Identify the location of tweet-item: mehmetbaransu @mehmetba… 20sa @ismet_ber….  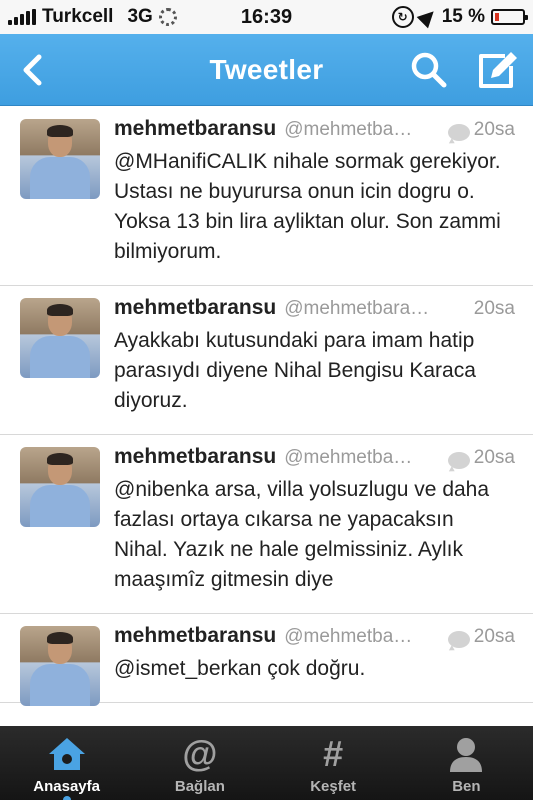
(266, 660).